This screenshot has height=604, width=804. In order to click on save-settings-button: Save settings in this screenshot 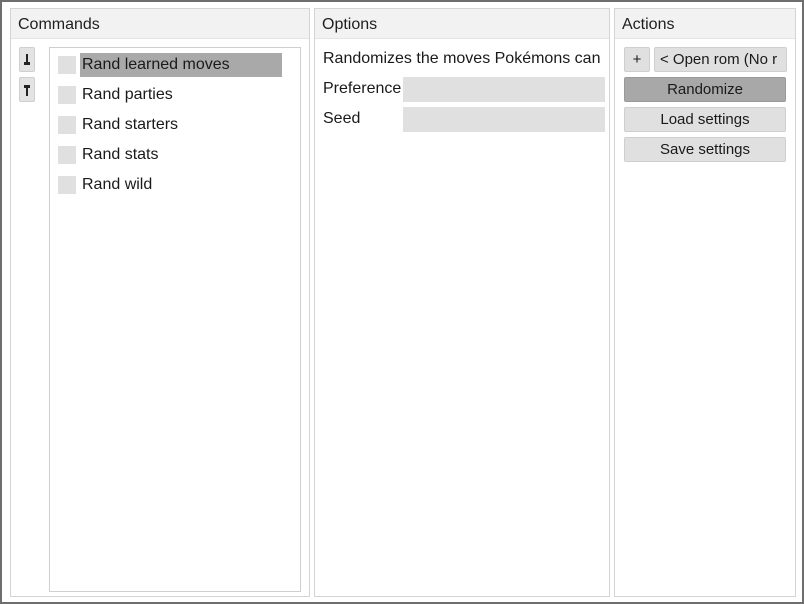, I will do `click(705, 149)`.